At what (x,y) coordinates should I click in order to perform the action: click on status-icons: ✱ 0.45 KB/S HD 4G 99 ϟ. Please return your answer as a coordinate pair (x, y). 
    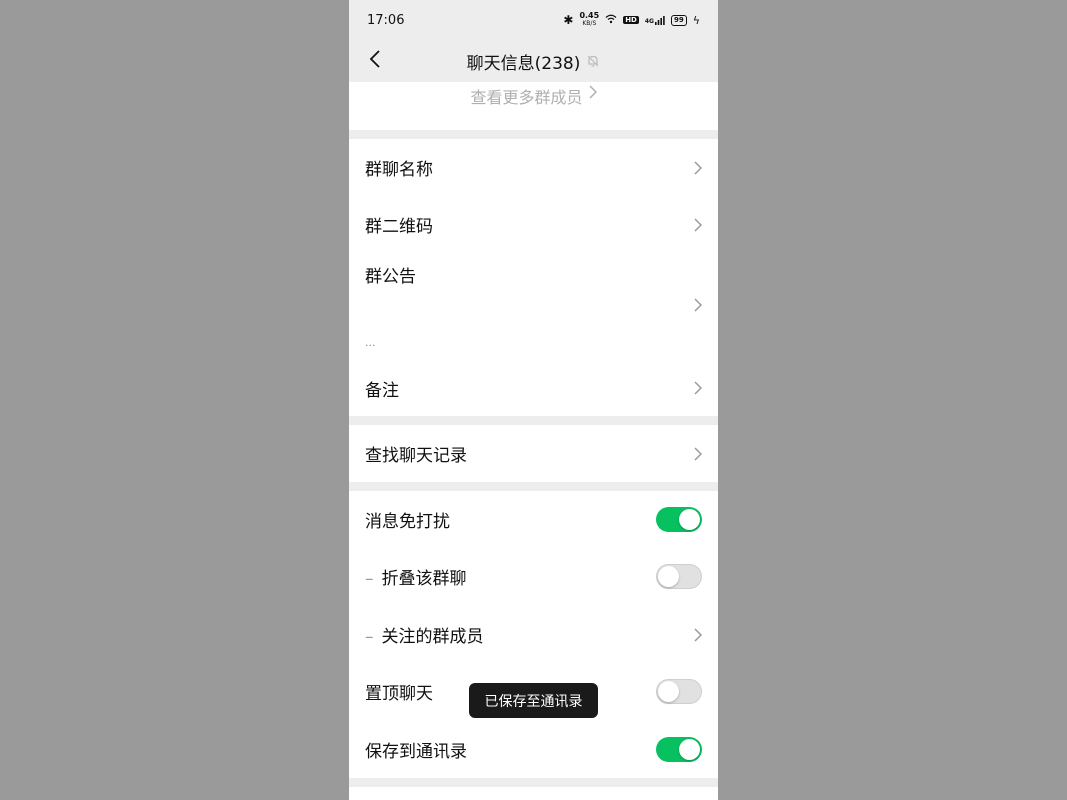
    Looking at the image, I should click on (631, 20).